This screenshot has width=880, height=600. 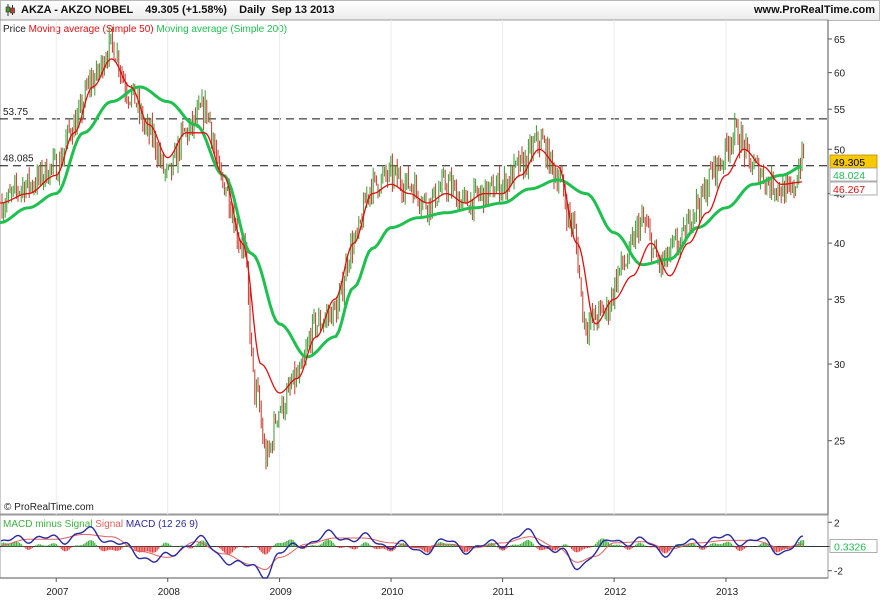 I want to click on reference-line-label: 53.75, so click(x=15, y=112).